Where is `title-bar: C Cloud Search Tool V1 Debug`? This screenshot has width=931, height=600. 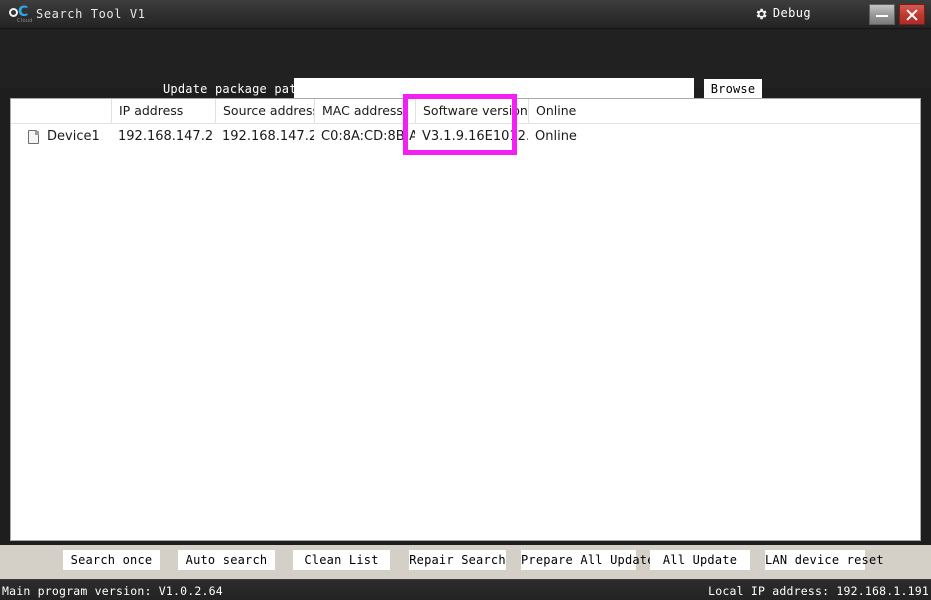 title-bar: C Cloud Search Tool V1 Debug is located at coordinates (465, 14).